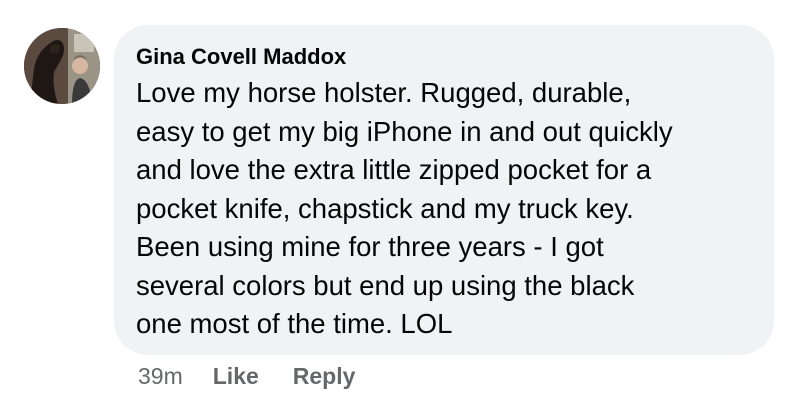 This screenshot has width=800, height=410. I want to click on avatar, so click(62, 66).